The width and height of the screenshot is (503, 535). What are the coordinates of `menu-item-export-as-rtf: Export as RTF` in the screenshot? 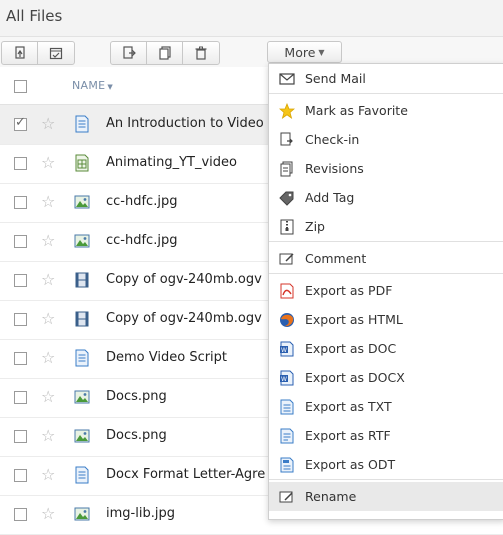 It's located at (386, 435).